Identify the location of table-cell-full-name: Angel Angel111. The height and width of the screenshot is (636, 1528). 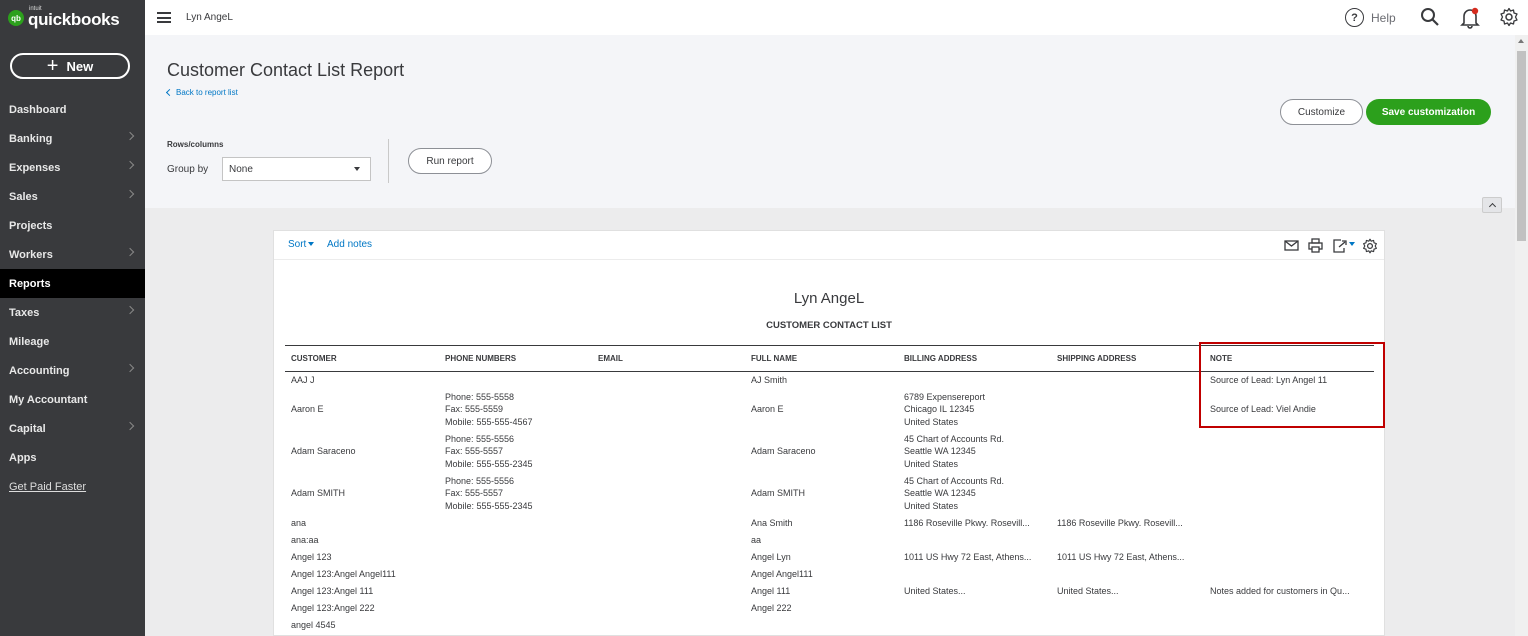
(821, 574).